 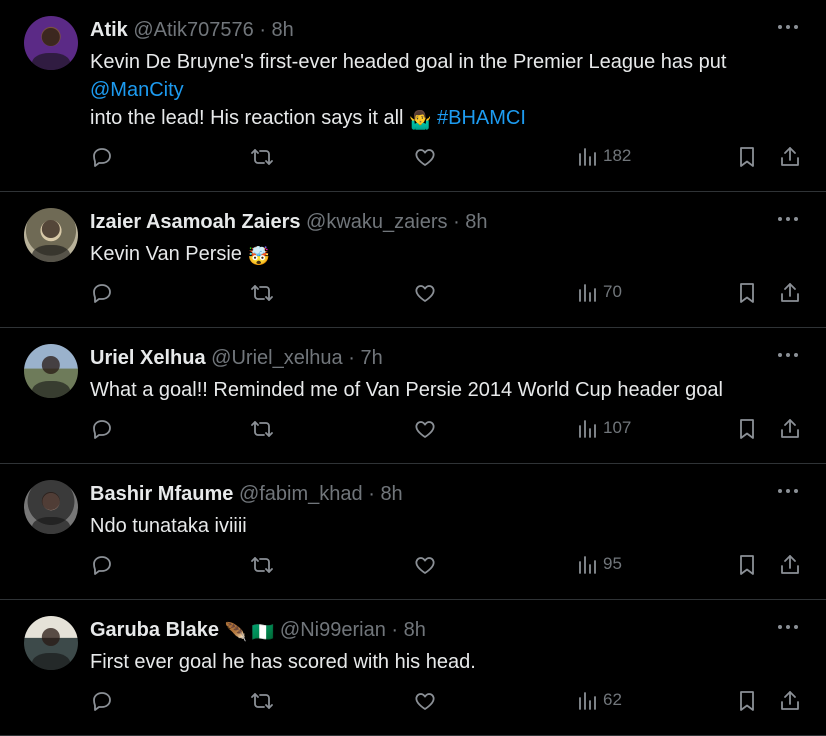 What do you see at coordinates (440, 255) in the screenshot?
I see `tweet-text: Kevin Van Persie 🤯` at bounding box center [440, 255].